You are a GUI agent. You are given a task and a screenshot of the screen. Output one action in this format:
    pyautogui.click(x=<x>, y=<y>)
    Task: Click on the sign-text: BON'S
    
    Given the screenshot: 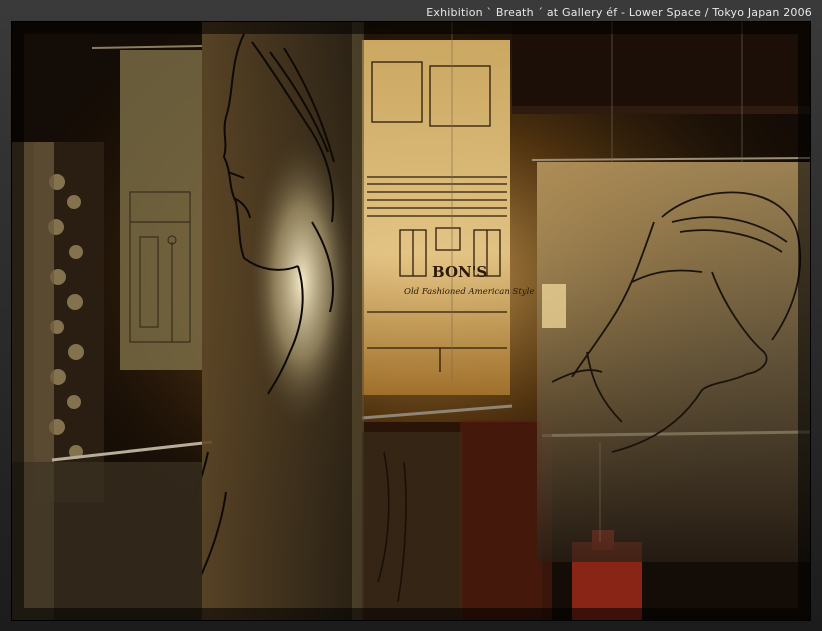 What is the action you would take?
    pyautogui.click(x=459, y=272)
    